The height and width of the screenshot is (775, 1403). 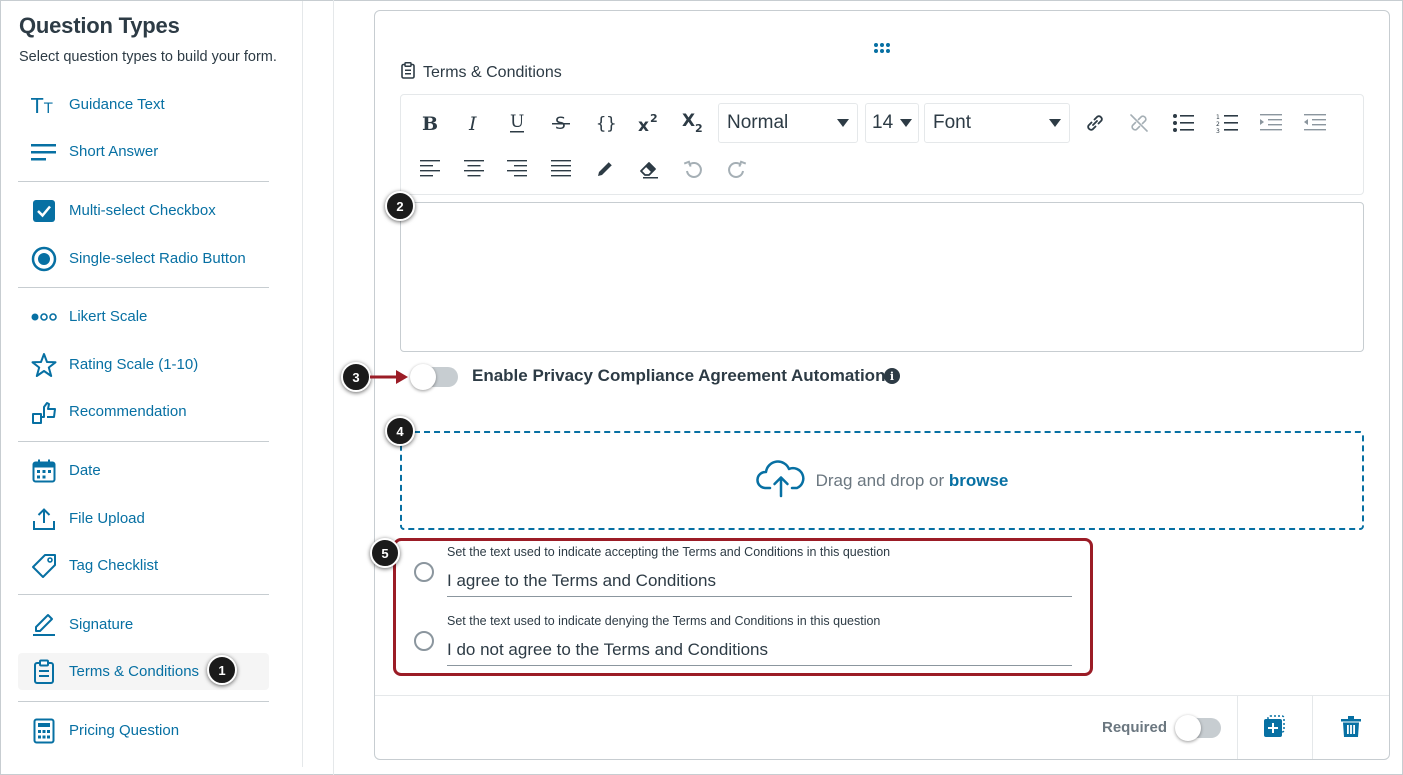 What do you see at coordinates (99, 25) in the screenshot?
I see `sidebar-title: Question Types` at bounding box center [99, 25].